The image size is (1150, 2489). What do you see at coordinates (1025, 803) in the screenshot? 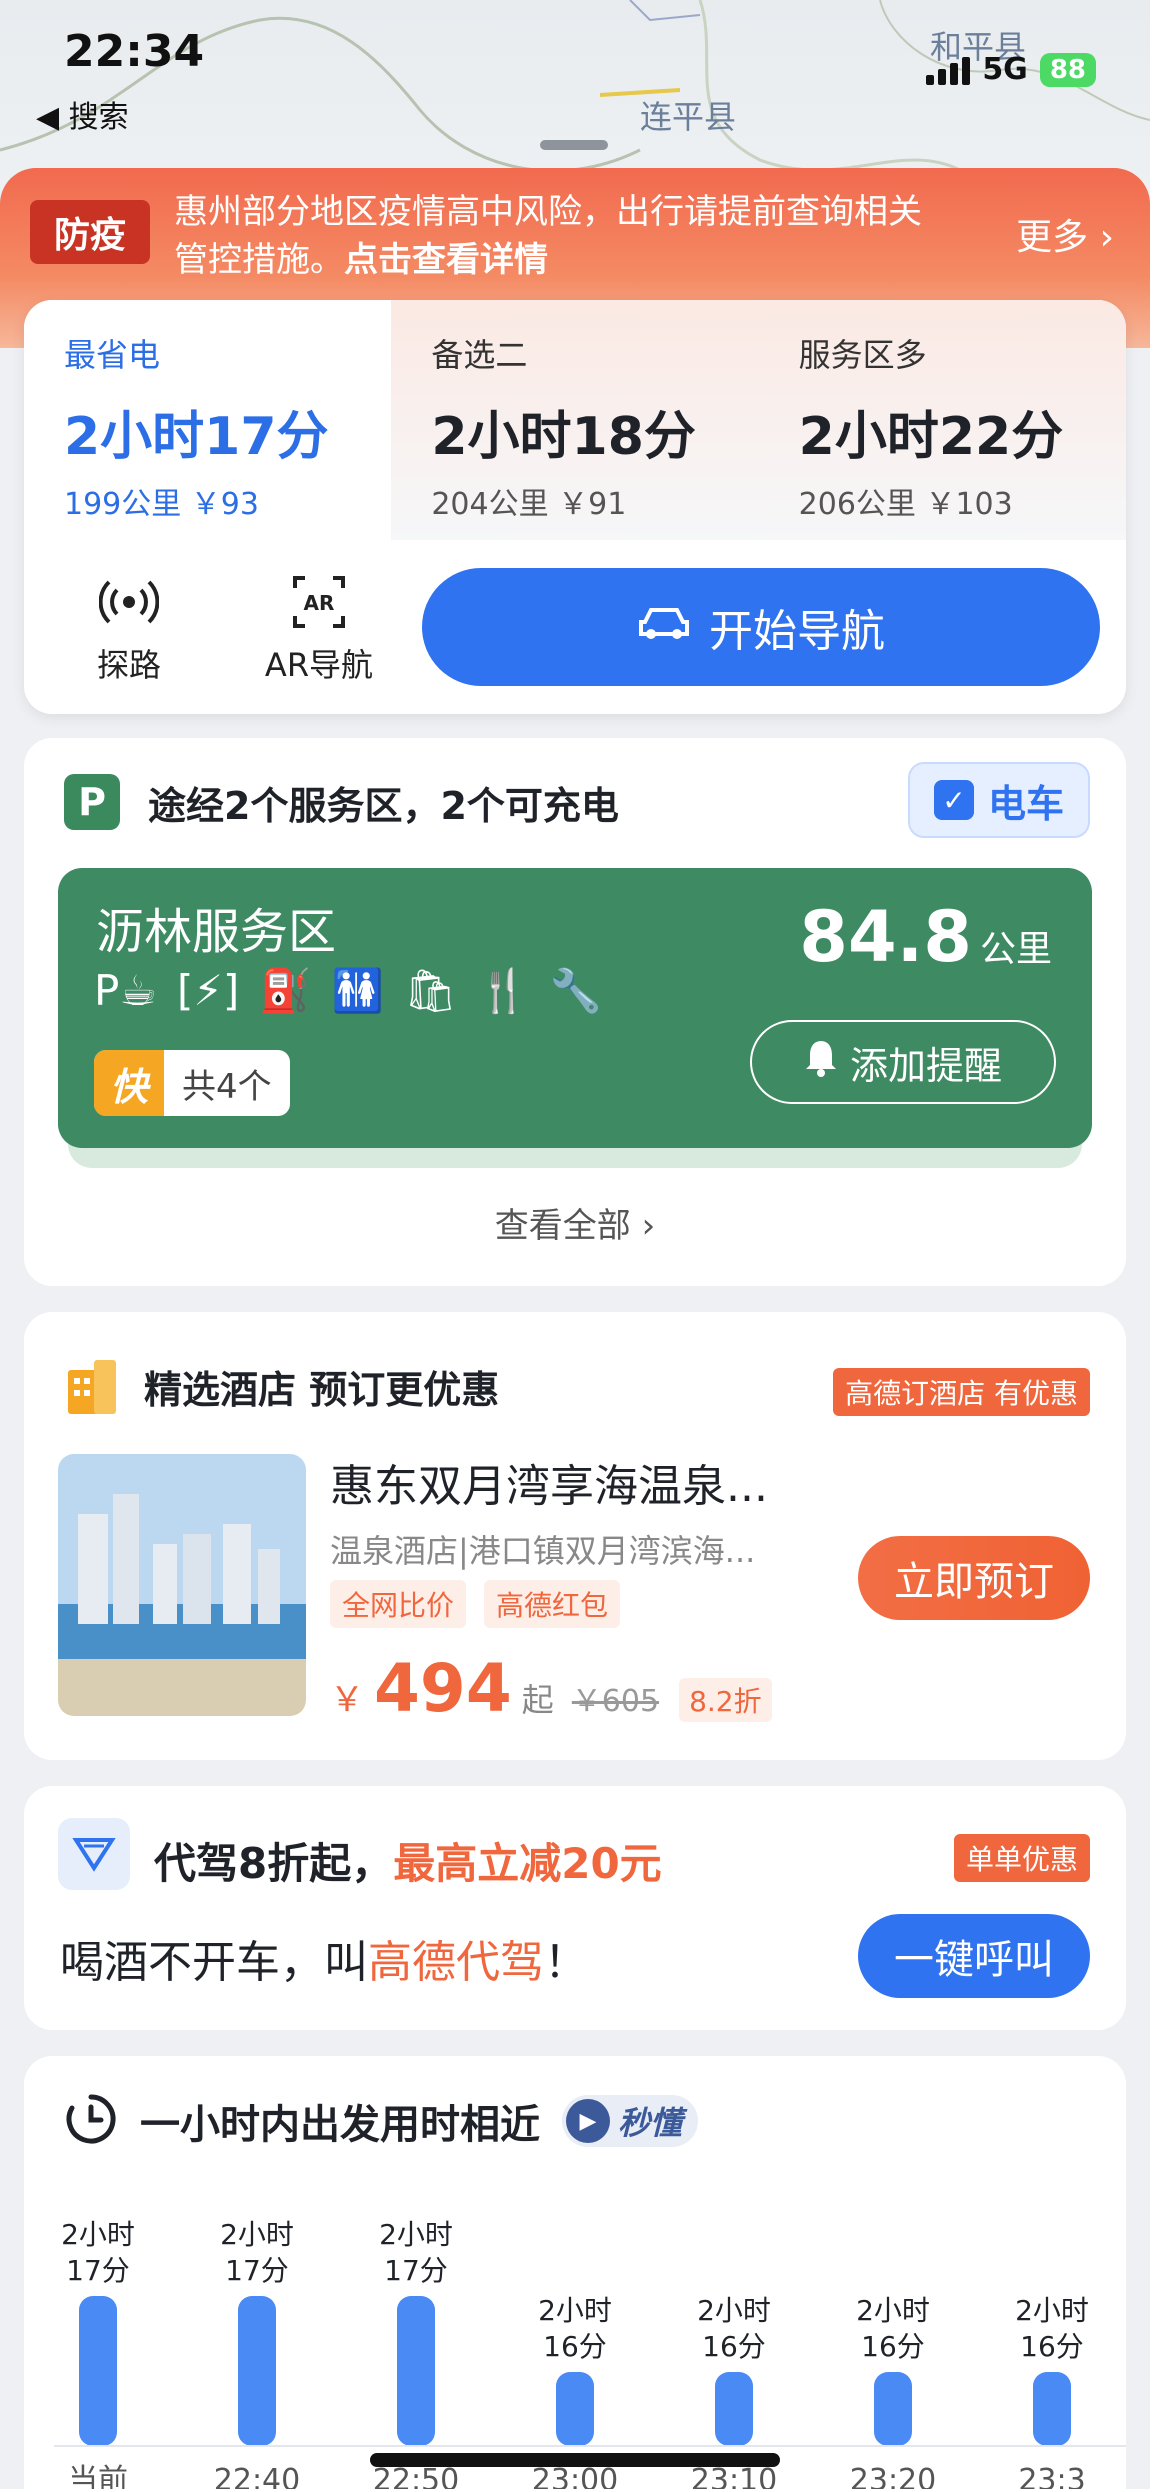
I see `ev-chip-label: 电车` at bounding box center [1025, 803].